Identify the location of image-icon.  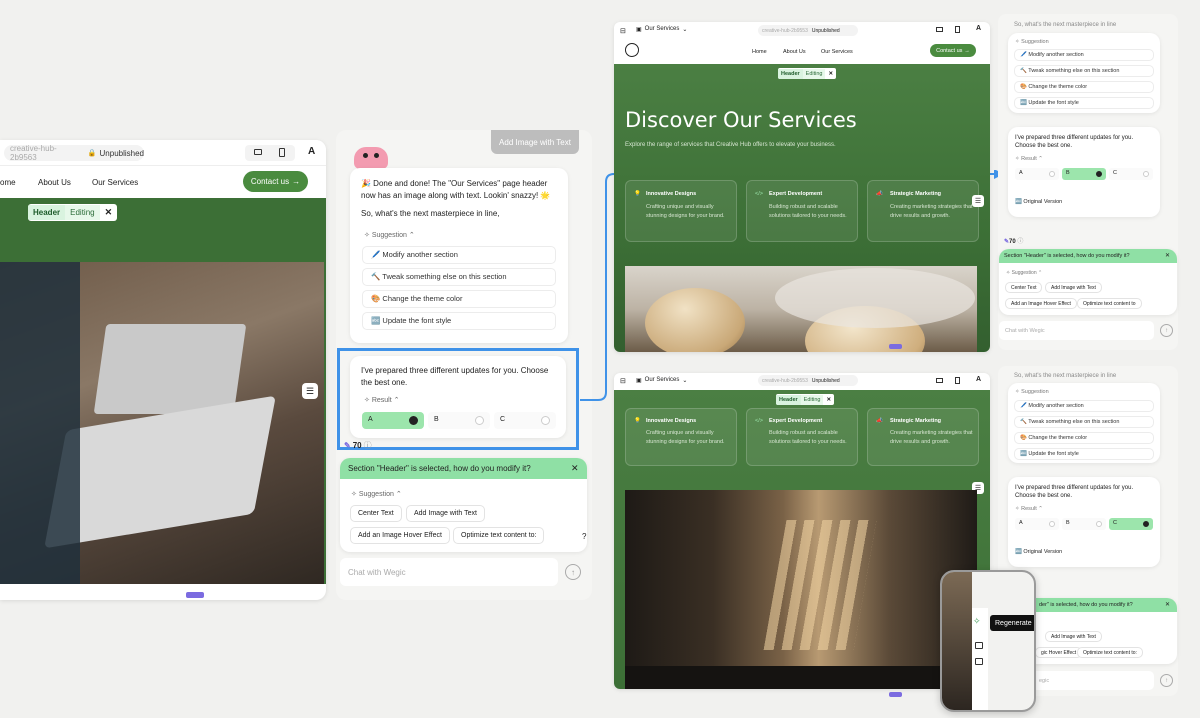
(979, 645).